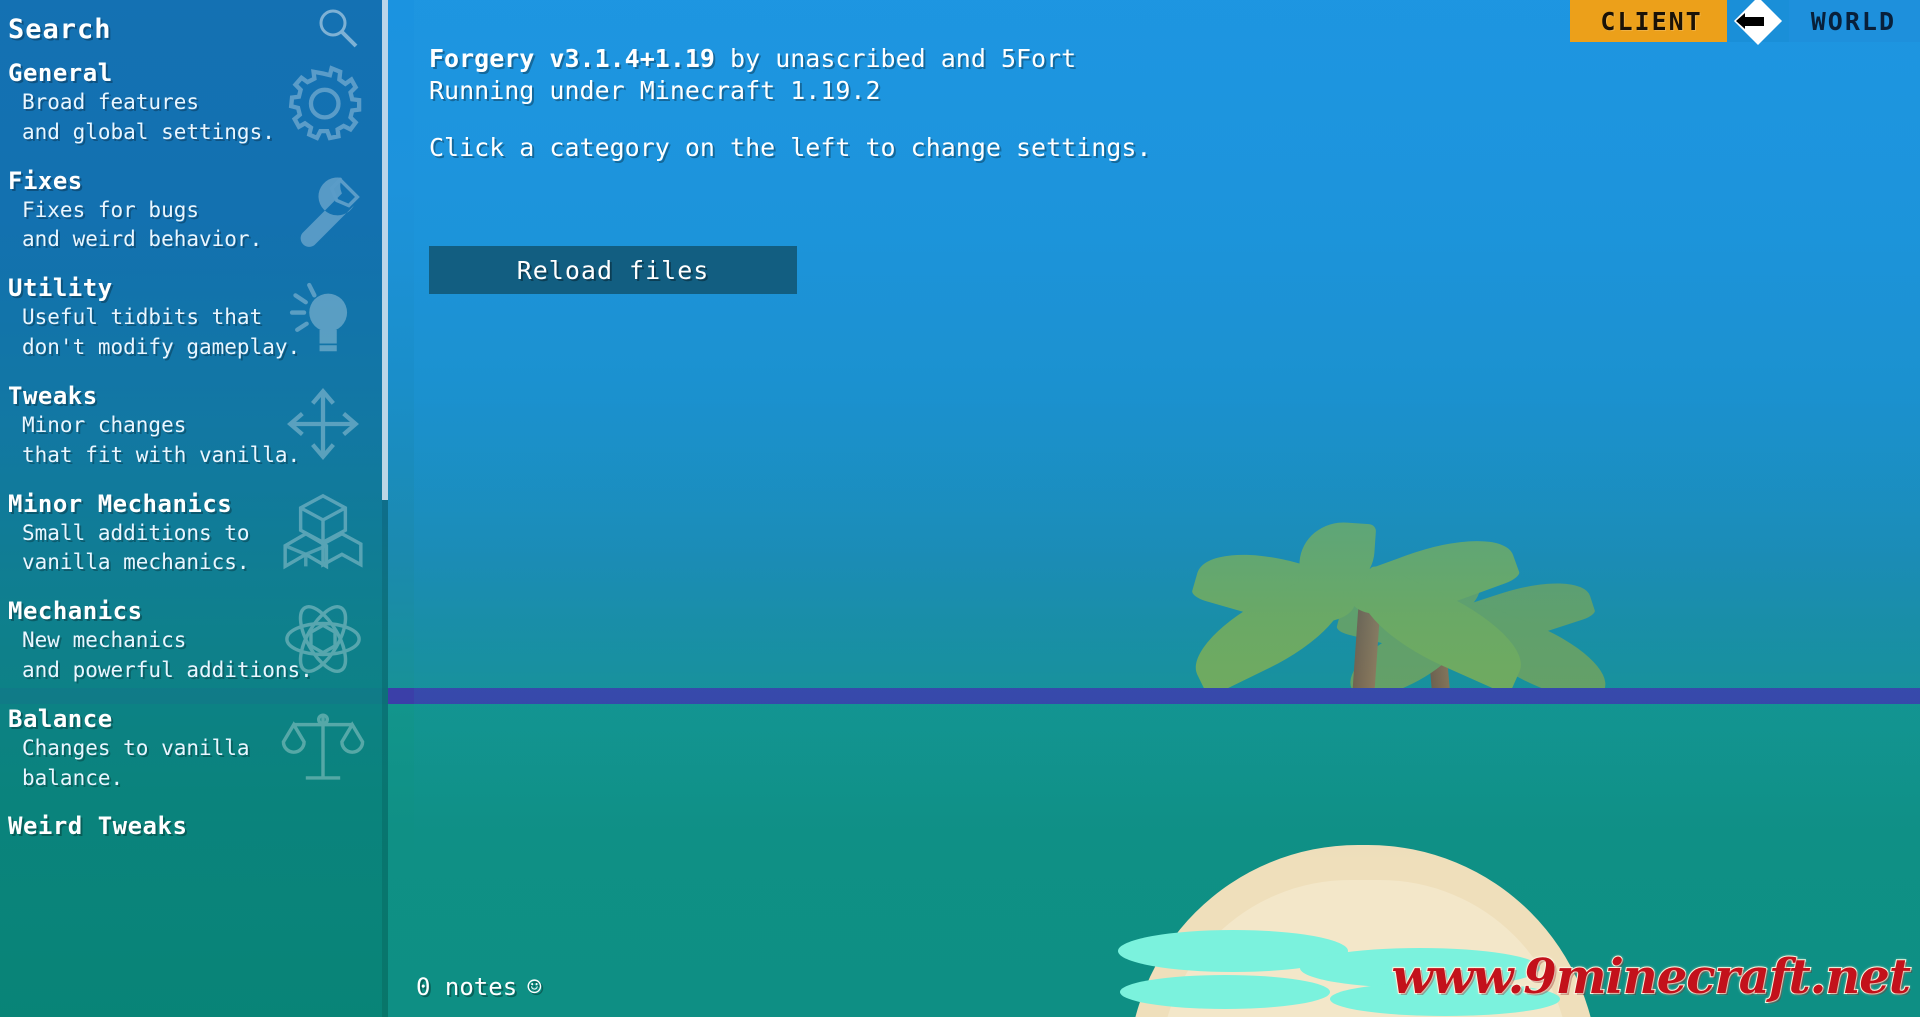  I want to click on minecraft-version-line: Running under Minecraft 1.19.2, so click(655, 90).